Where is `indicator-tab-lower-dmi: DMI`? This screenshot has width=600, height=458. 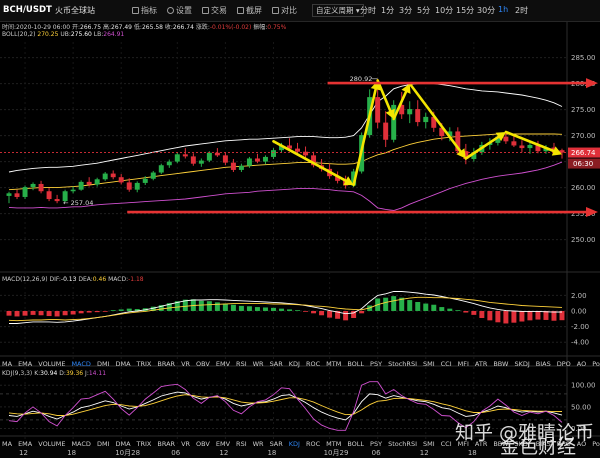 indicator-tab-lower-dmi: DMI is located at coordinates (103, 444).